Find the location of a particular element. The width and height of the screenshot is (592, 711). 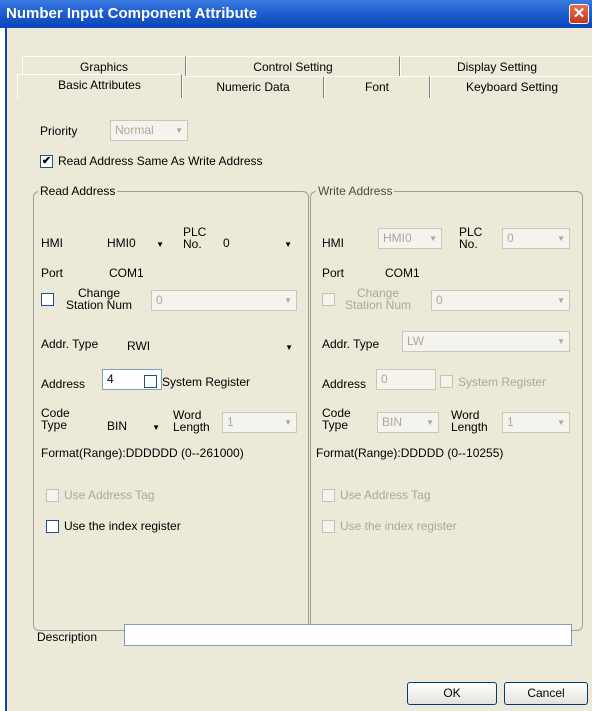

read-use-address-tag-checkbox is located at coordinates (52, 495).